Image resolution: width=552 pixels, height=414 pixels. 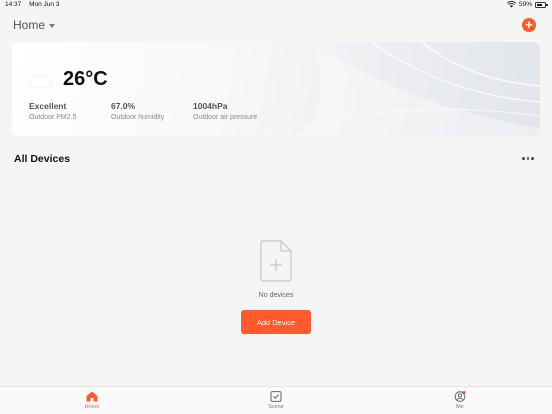 I want to click on battery-percent: 59%, so click(x=525, y=4).